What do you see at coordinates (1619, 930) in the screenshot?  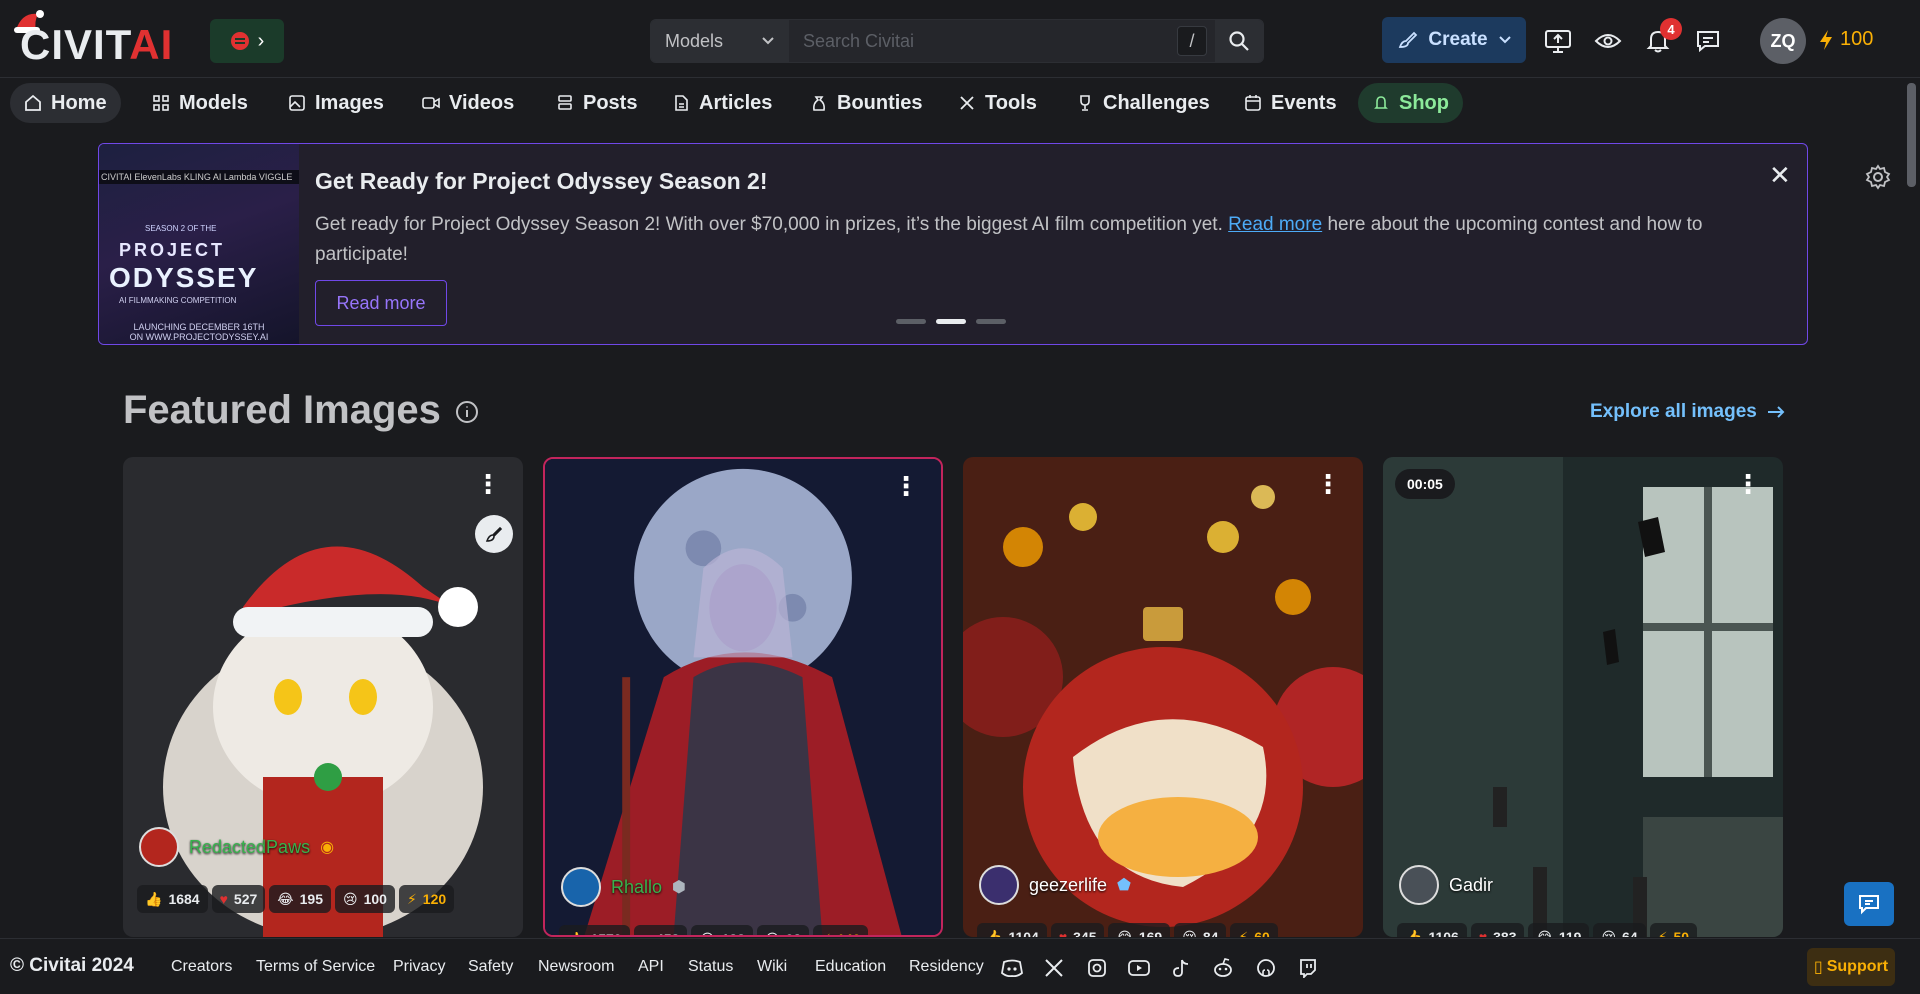 I see `cry-reaction: 😢 64` at bounding box center [1619, 930].